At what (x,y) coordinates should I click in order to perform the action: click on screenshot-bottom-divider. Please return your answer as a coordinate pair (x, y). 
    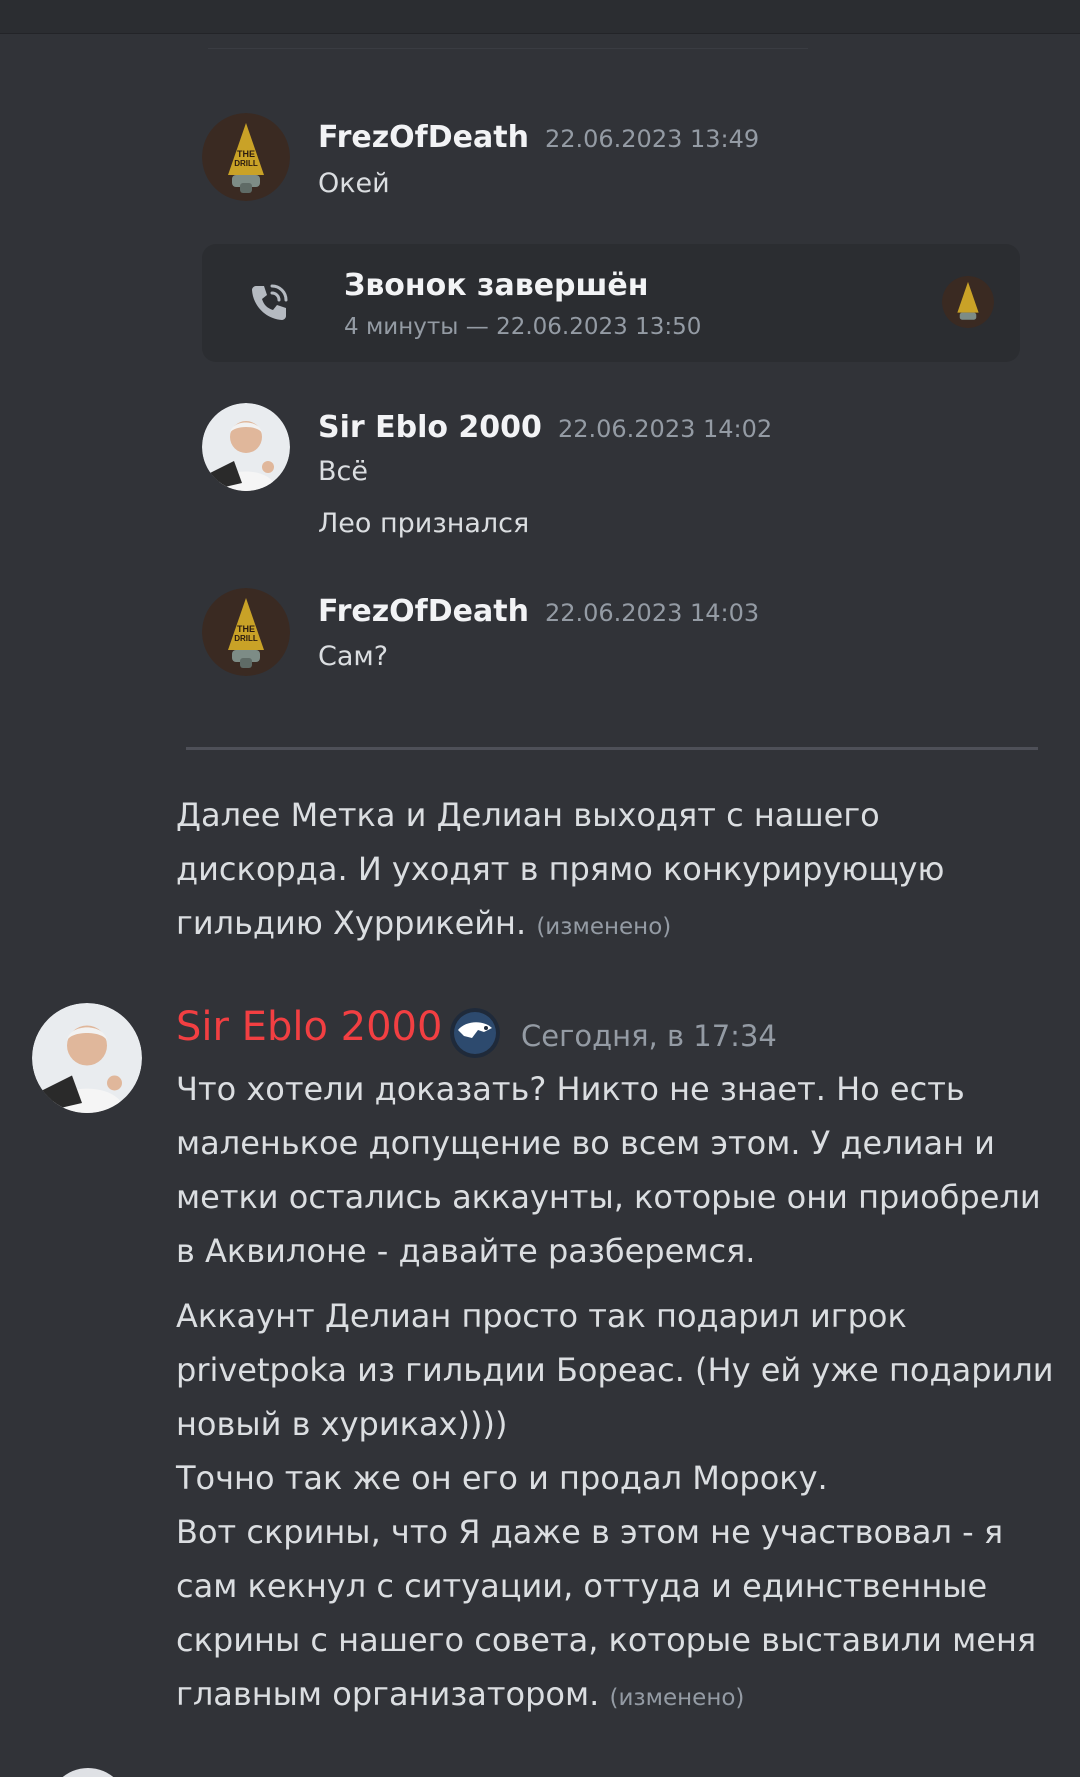
    Looking at the image, I should click on (612, 748).